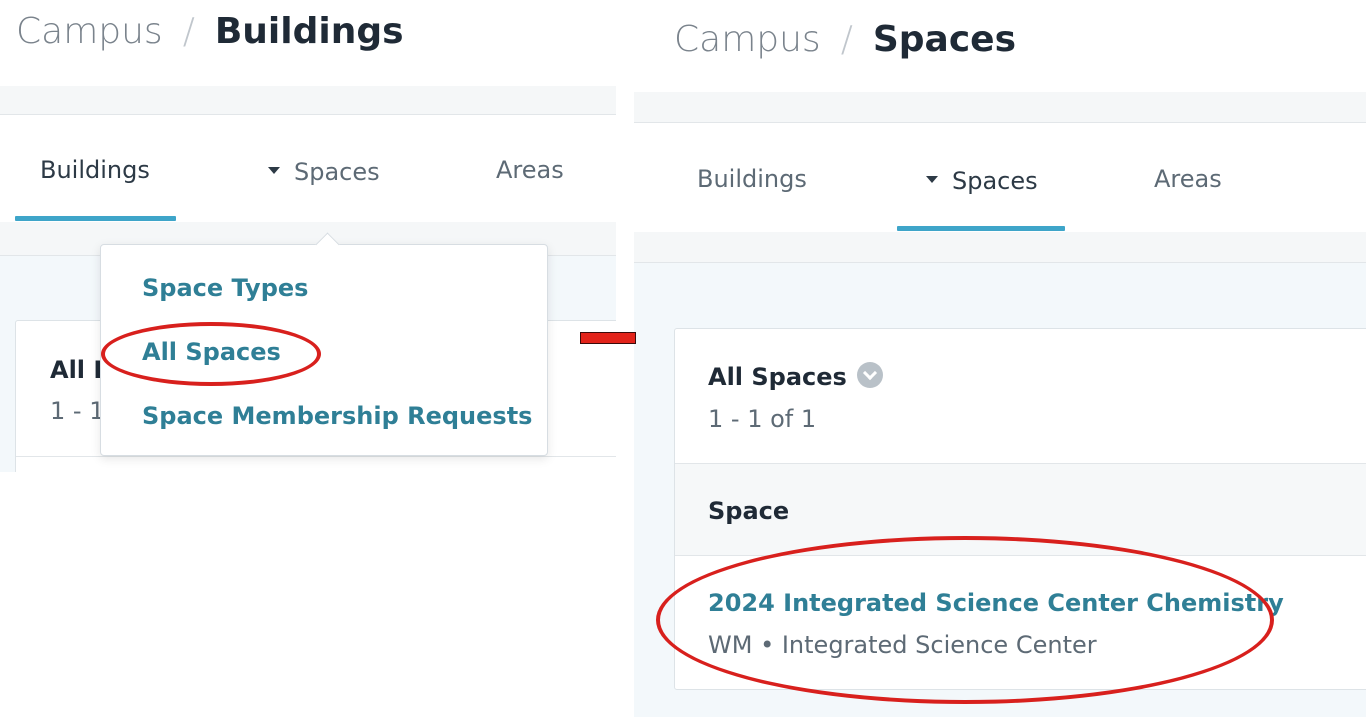 The width and height of the screenshot is (1366, 717). I want to click on menu-item-space-types: Space Types, so click(225, 288).